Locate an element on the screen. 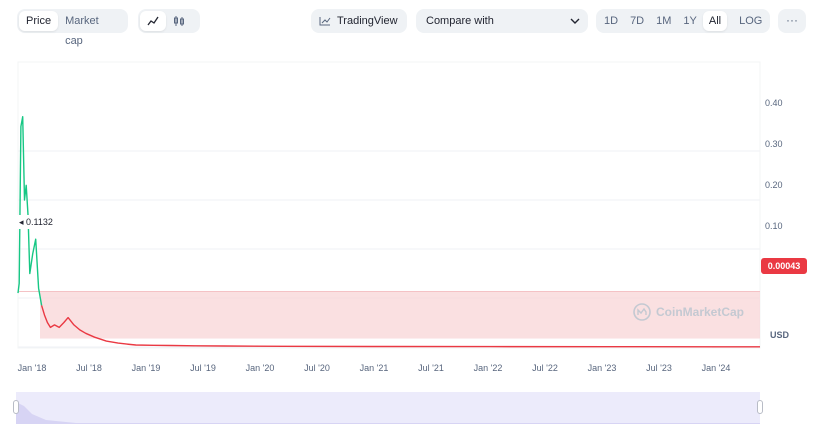 The width and height of the screenshot is (817, 435). candlestick-icon is located at coordinates (179, 21).